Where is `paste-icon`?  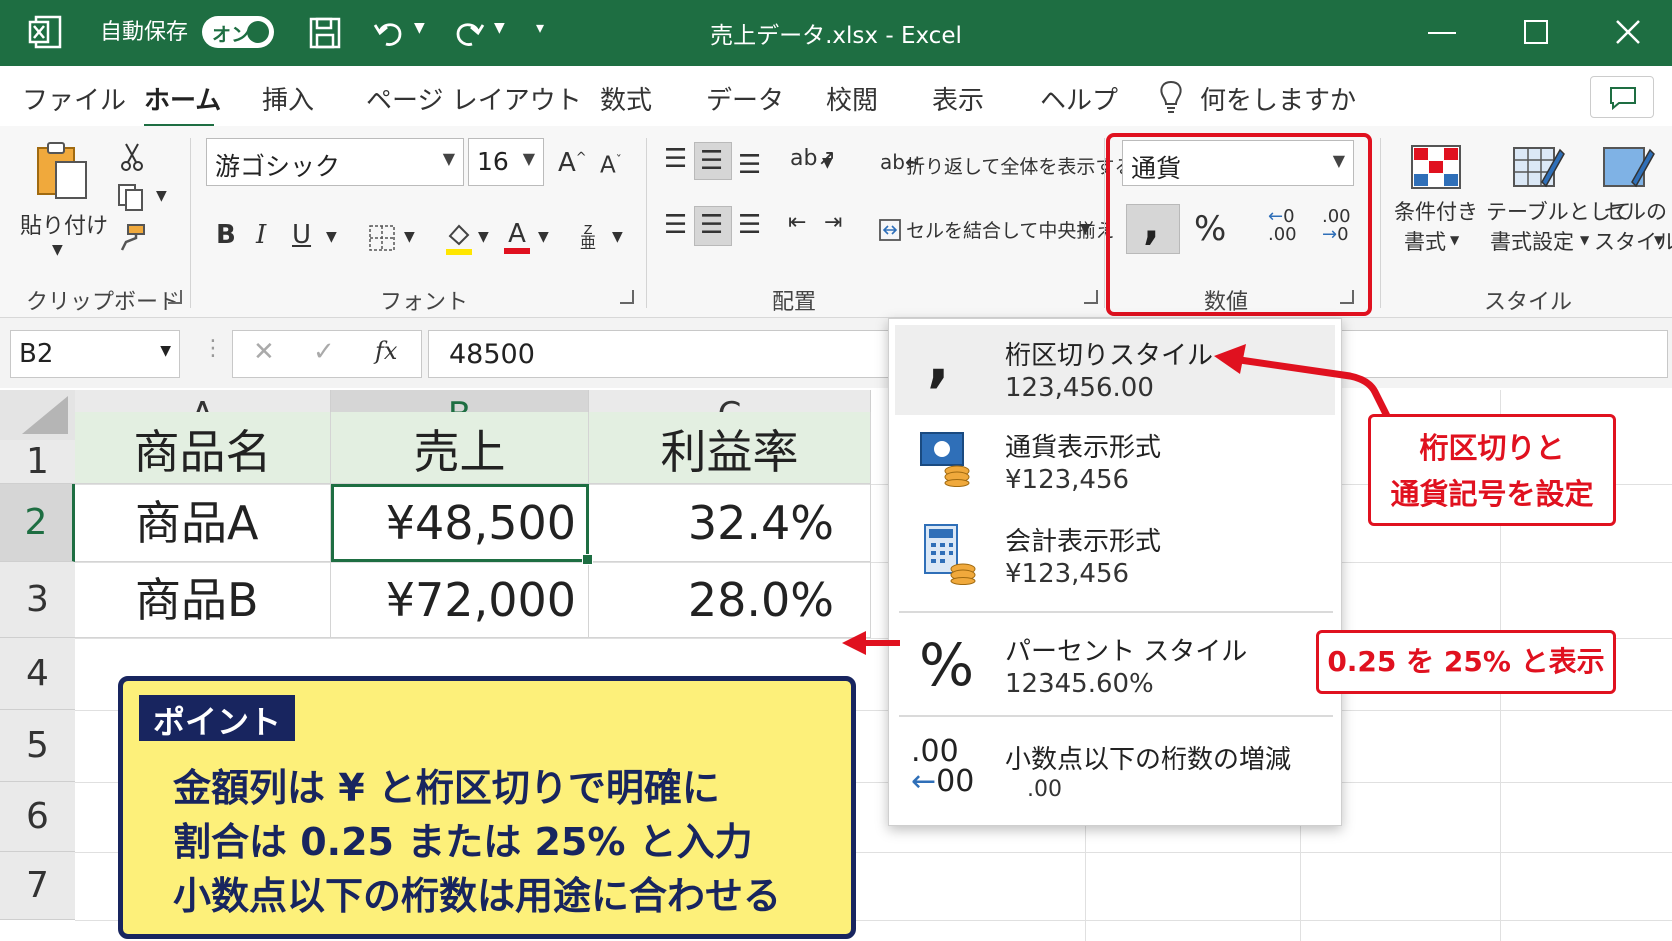 paste-icon is located at coordinates (62, 171).